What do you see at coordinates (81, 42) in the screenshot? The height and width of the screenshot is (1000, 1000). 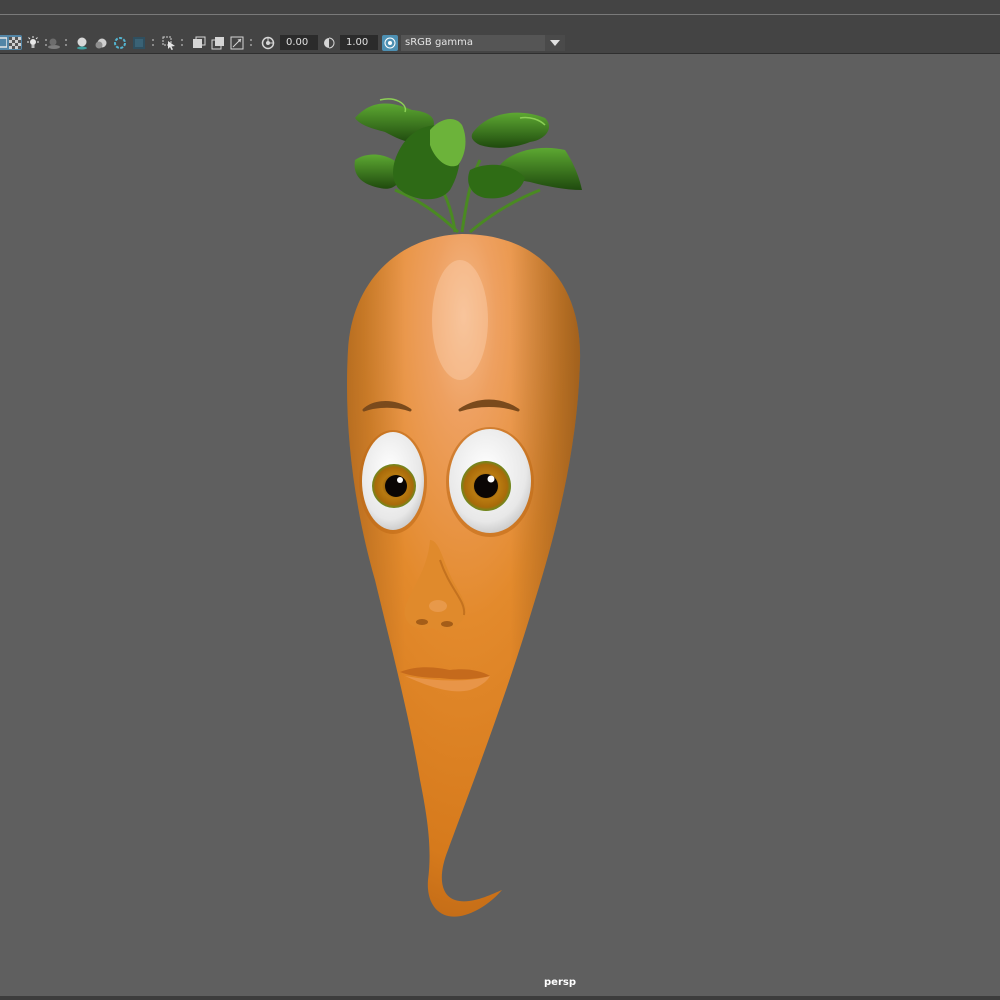 I see `ambient-occlusion-icon` at bounding box center [81, 42].